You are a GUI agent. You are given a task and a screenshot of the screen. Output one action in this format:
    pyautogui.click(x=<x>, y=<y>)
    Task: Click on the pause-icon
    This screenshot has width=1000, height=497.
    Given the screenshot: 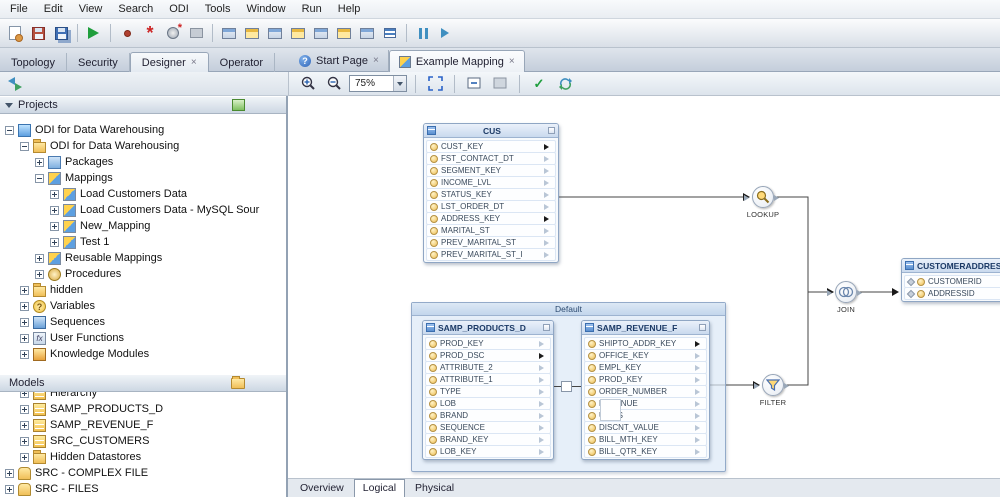 What is the action you would take?
    pyautogui.click(x=423, y=33)
    